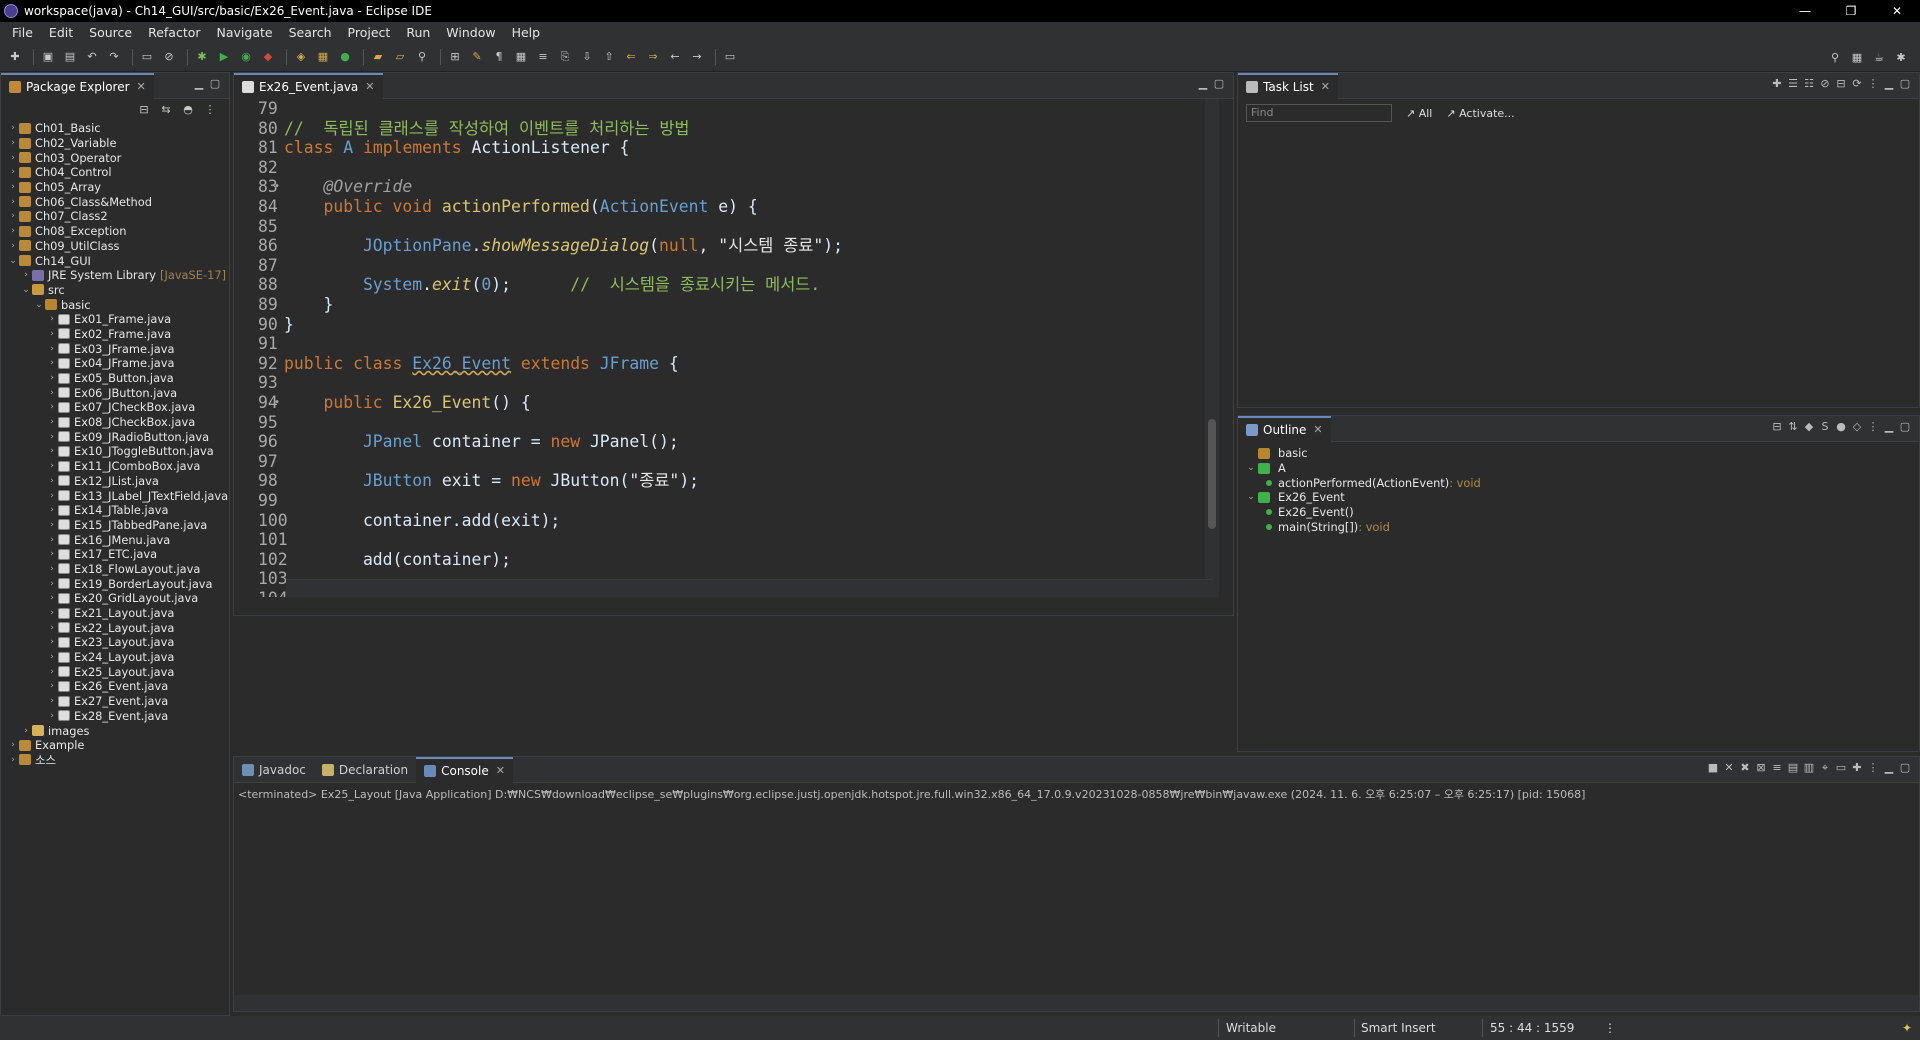 Image resolution: width=1920 pixels, height=1040 pixels. I want to click on tree-item: › Example, so click(115, 745).